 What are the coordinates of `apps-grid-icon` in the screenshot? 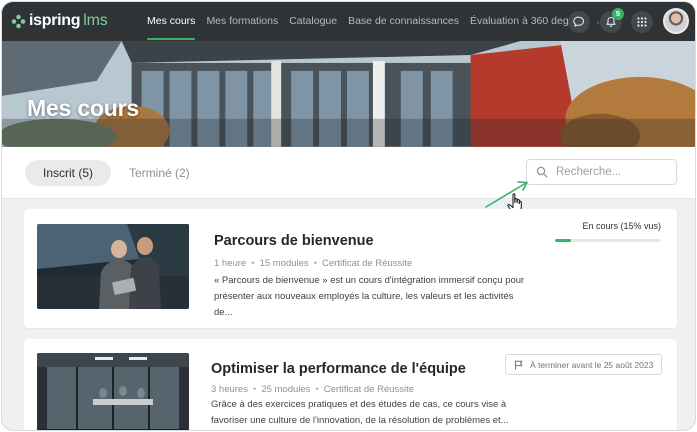 It's located at (642, 22).